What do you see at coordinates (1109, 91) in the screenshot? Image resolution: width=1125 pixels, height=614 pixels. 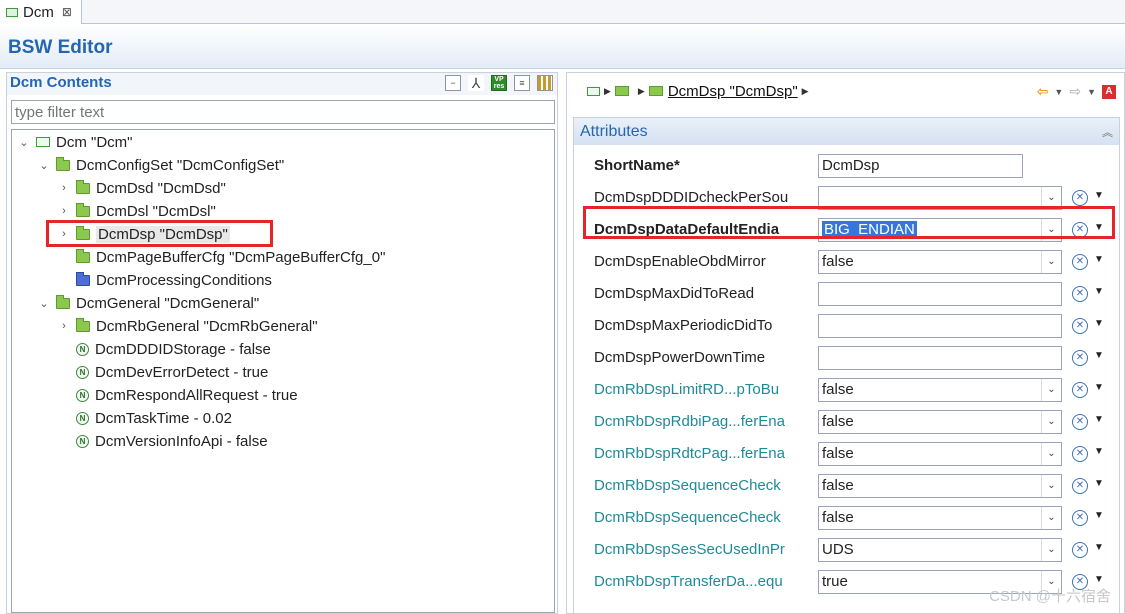 I see `validation-icon: A` at bounding box center [1109, 91].